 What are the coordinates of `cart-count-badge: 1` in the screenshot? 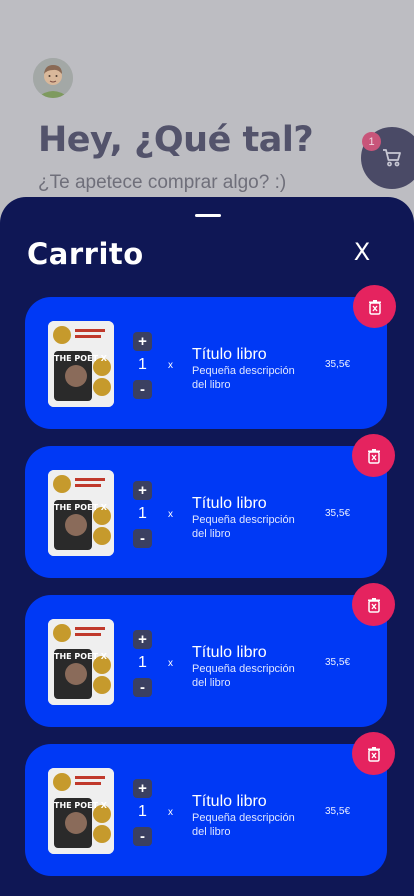 It's located at (371, 141).